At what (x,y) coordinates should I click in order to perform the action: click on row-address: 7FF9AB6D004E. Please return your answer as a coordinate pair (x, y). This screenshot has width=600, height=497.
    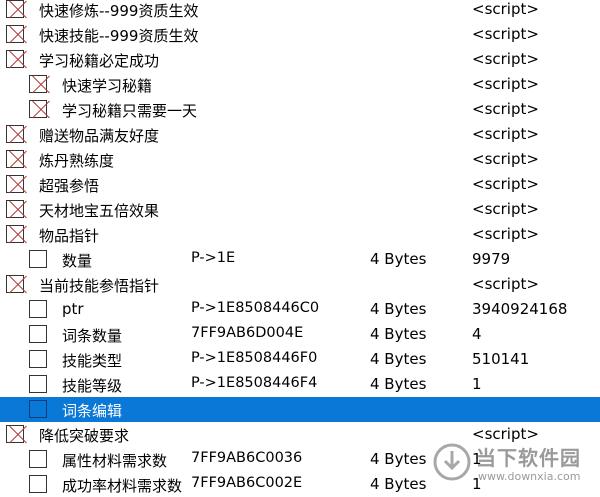
    Looking at the image, I should click on (247, 333).